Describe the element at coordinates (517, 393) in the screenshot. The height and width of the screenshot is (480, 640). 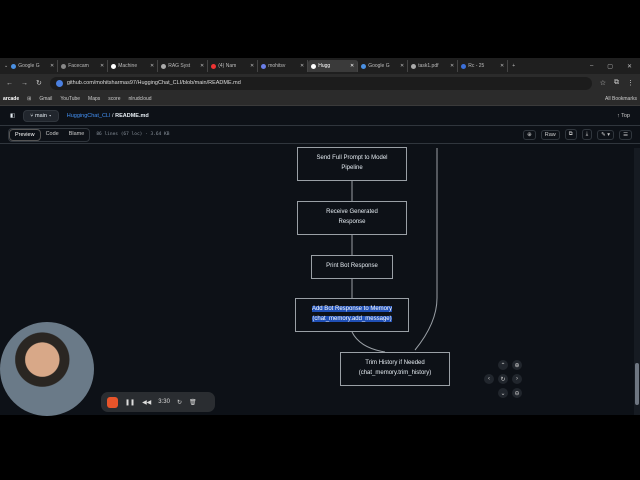
I see `zoom-out-icon: ⊖` at that location.